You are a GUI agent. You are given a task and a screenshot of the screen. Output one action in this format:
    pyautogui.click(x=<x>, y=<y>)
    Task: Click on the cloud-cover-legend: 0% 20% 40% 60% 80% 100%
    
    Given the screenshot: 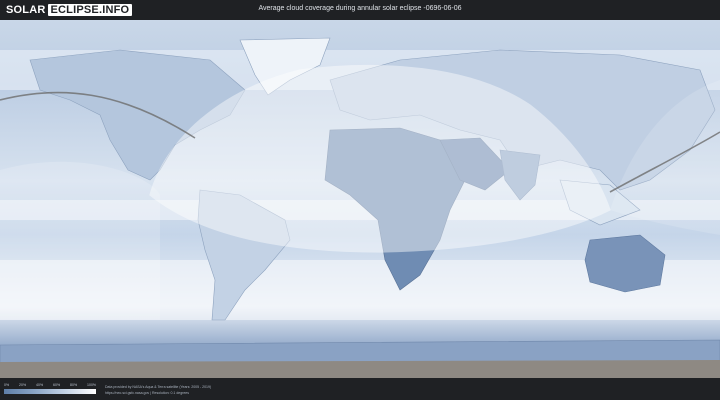 What is the action you would take?
    pyautogui.click(x=50, y=388)
    